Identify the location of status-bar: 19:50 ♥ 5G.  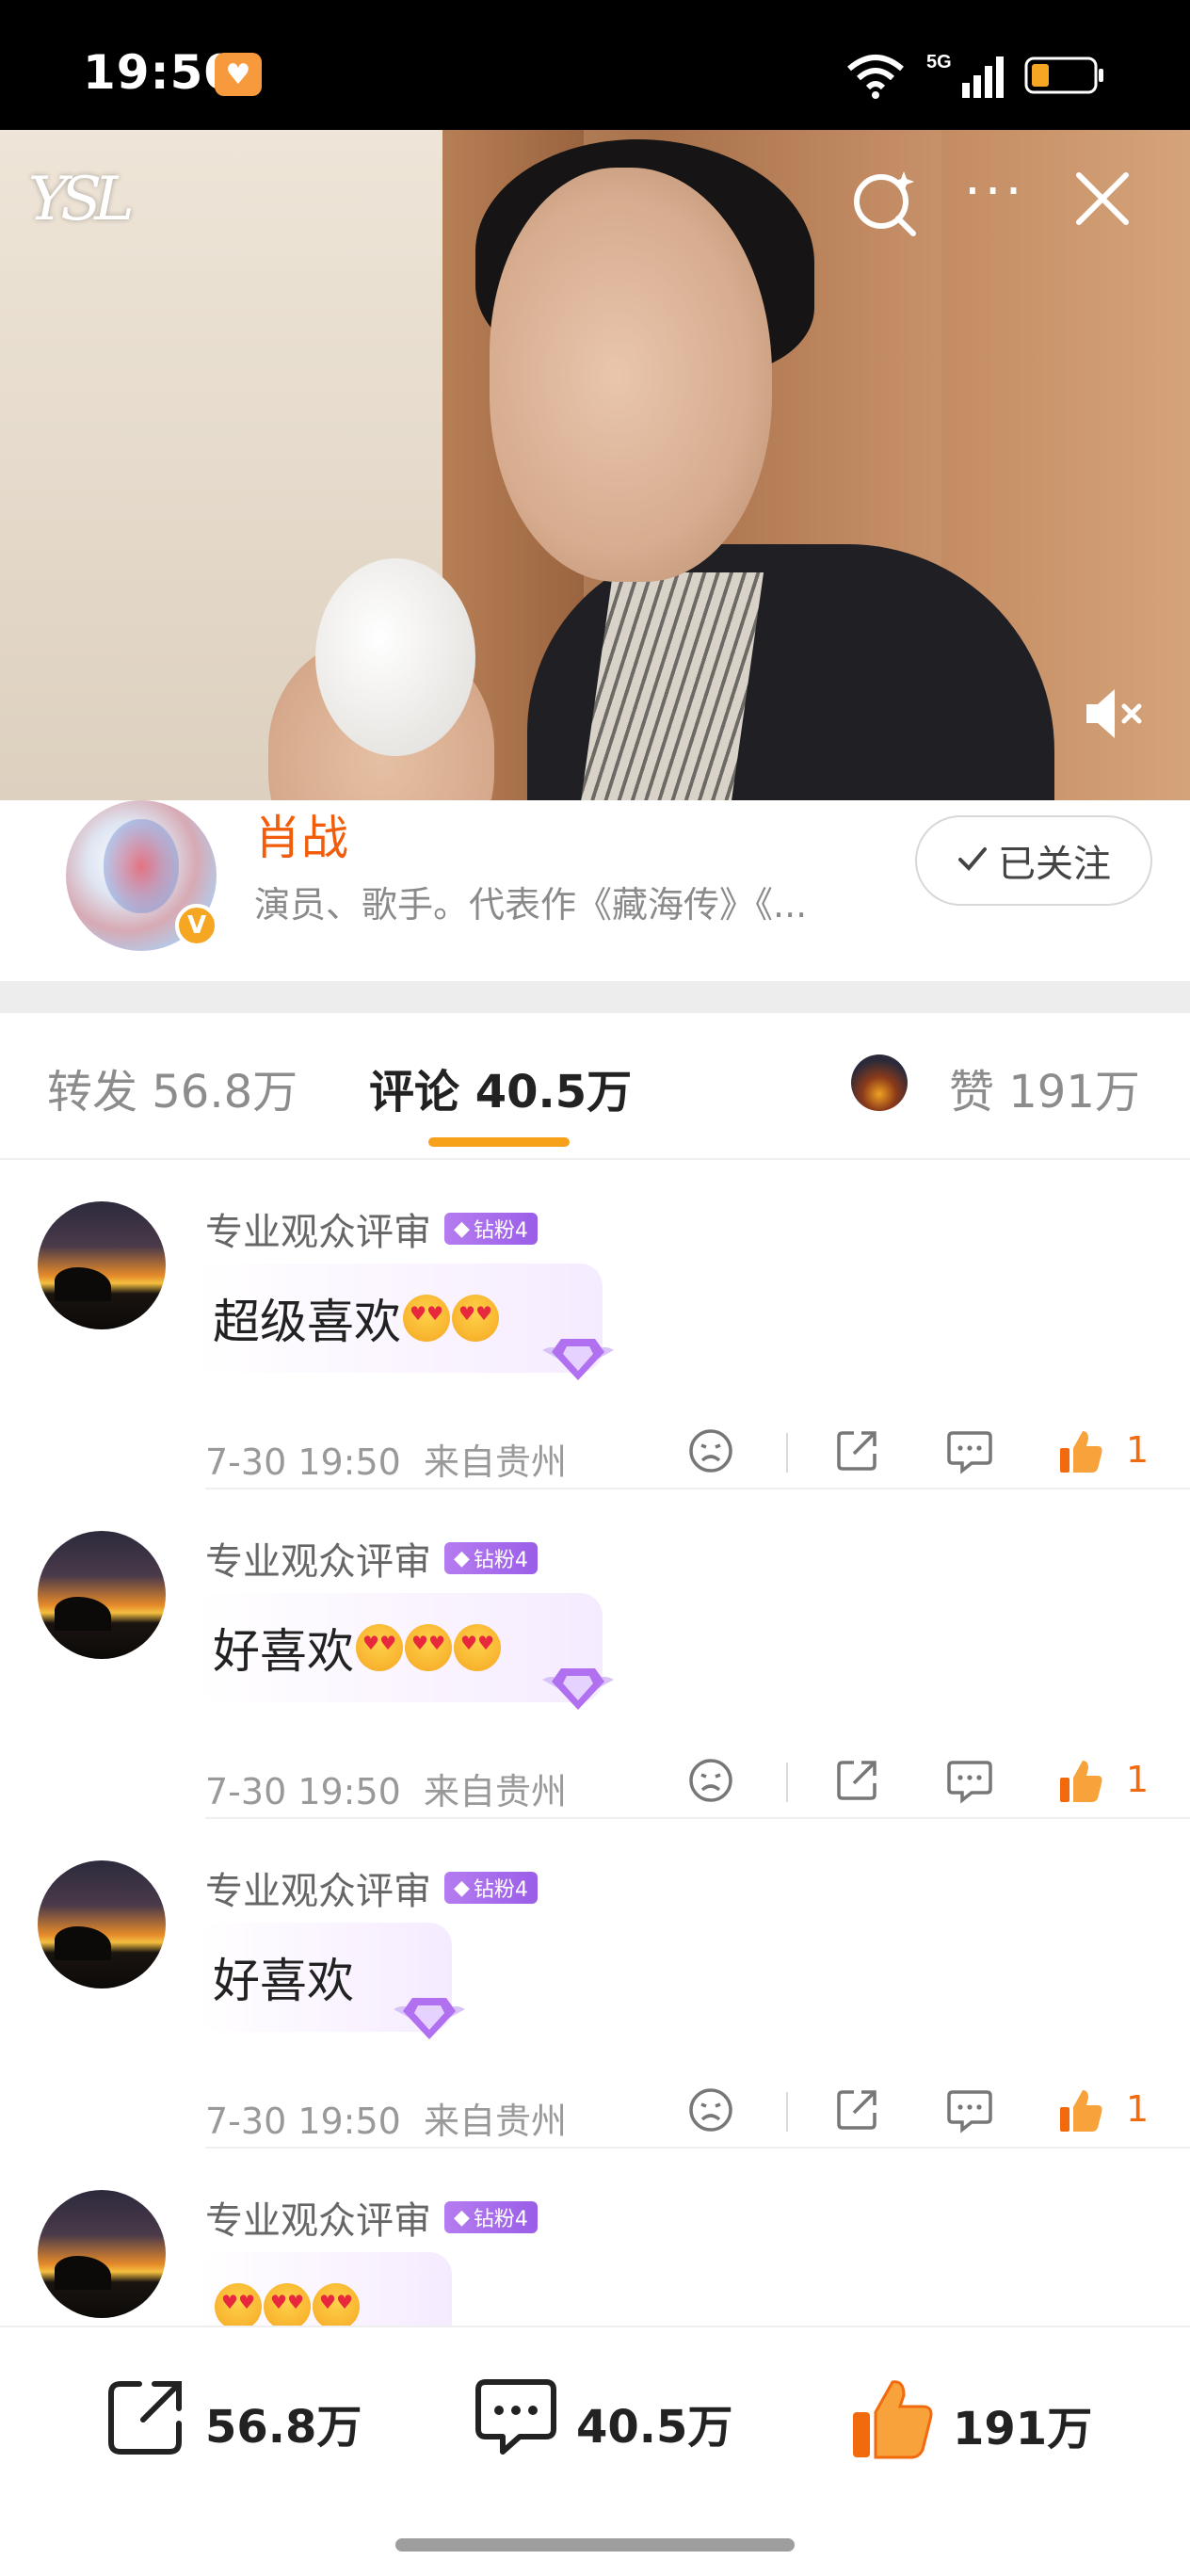
(595, 65).